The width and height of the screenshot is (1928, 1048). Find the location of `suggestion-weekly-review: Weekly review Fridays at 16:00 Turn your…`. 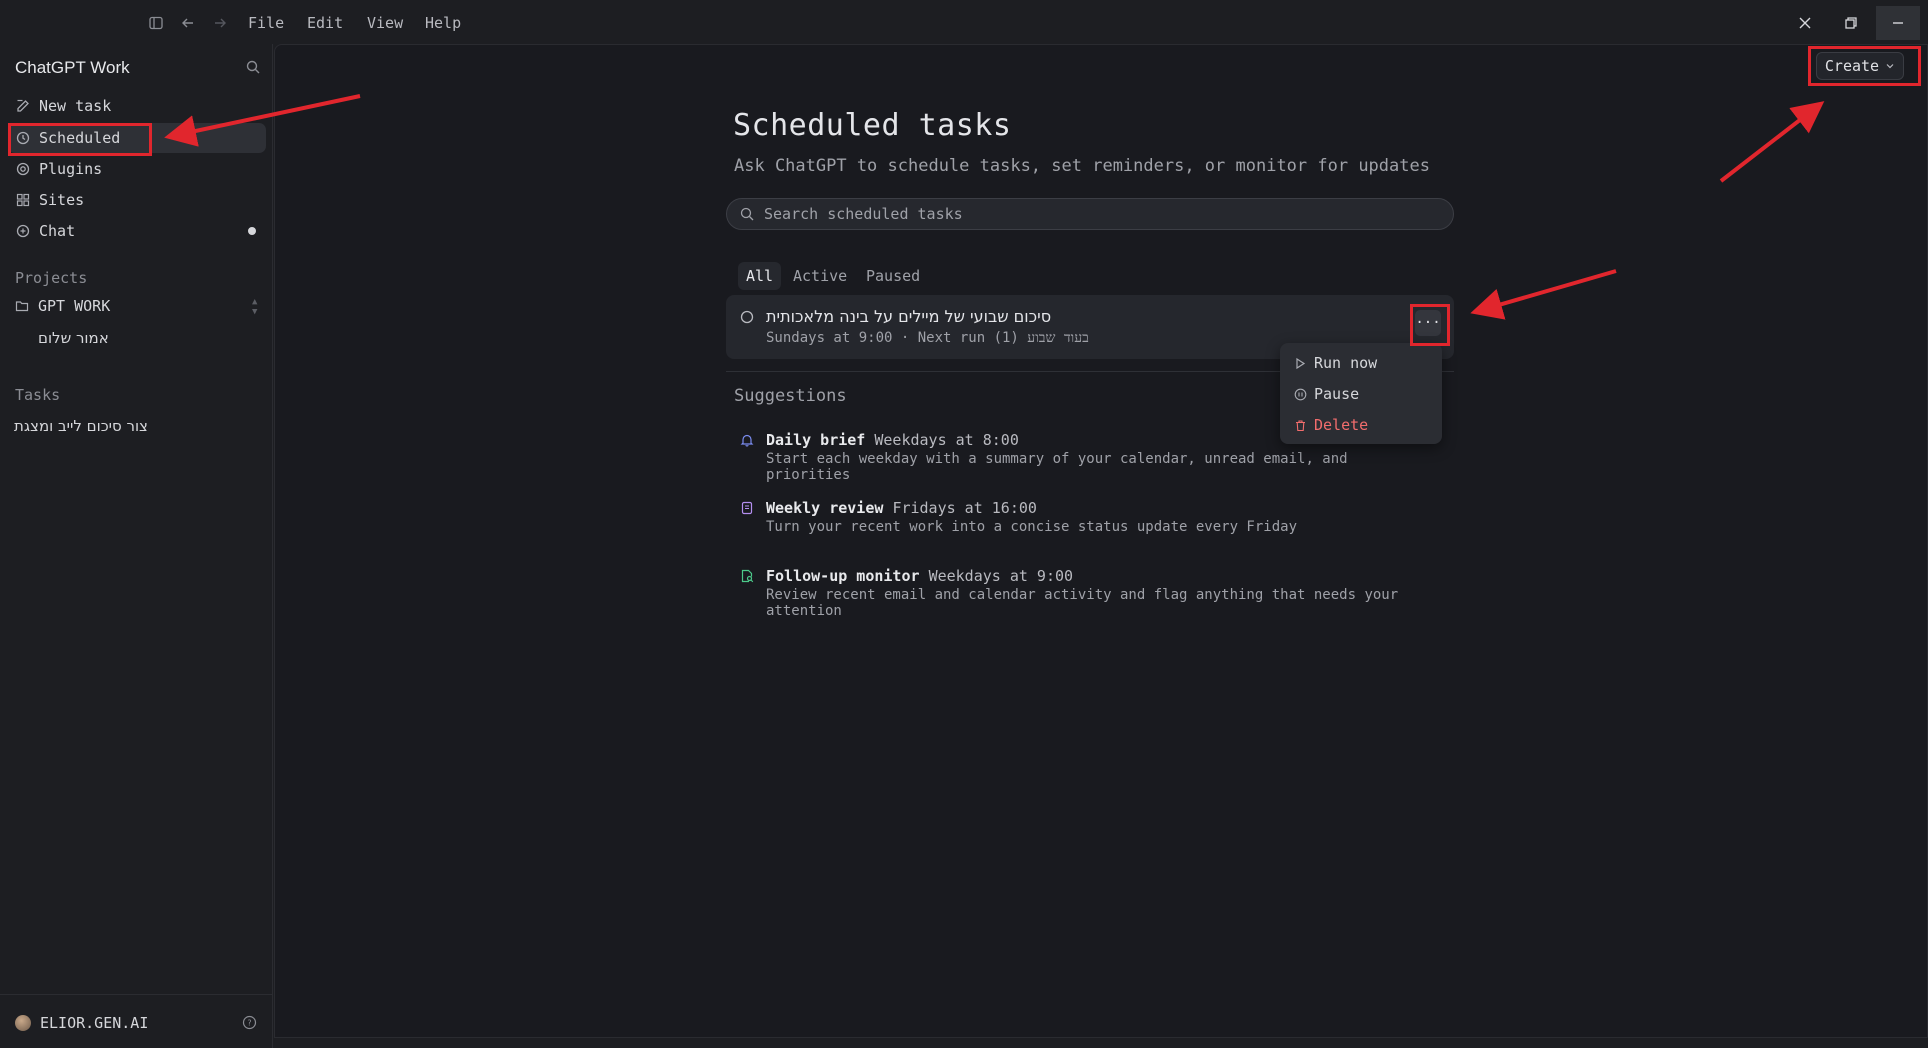

suggestion-weekly-review: Weekly review Fridays at 16:00 Turn your… is located at coordinates (1100, 519).